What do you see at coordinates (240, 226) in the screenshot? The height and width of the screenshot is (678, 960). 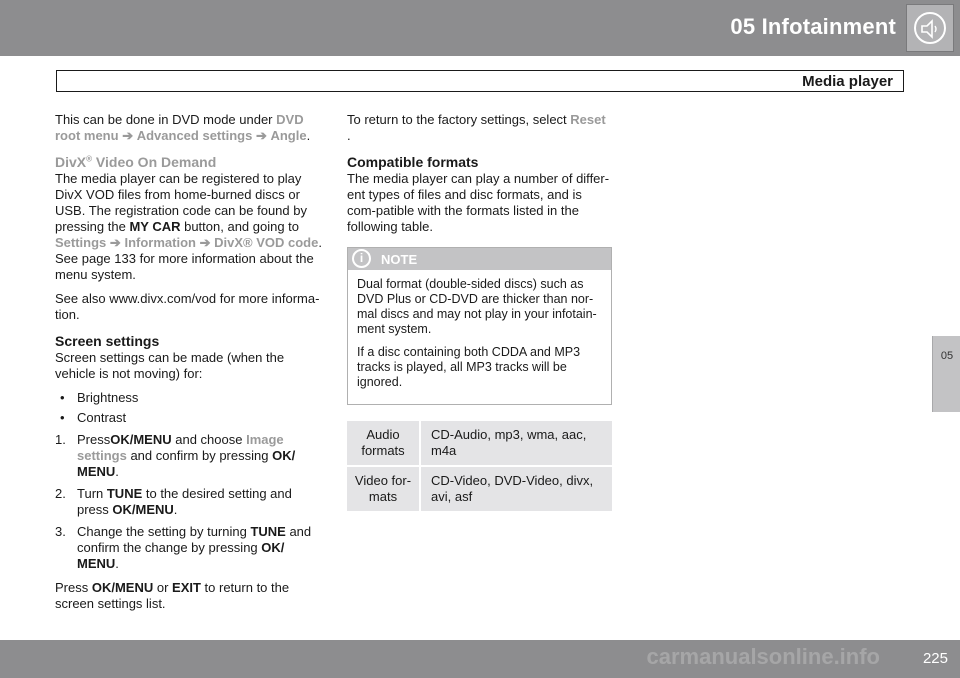 I see `divx-text2: button, and going to` at bounding box center [240, 226].